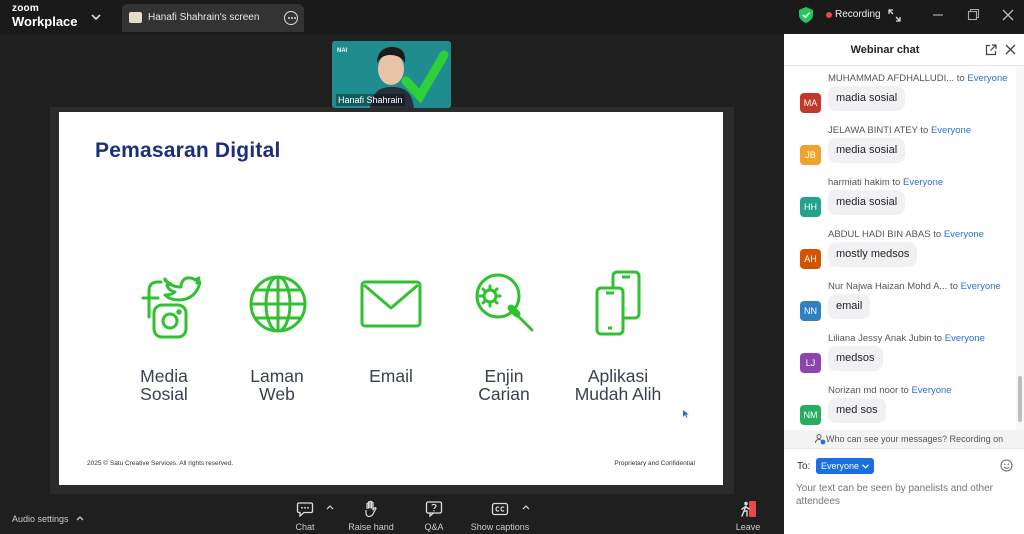  What do you see at coordinates (371, 509) in the screenshot?
I see `hand-icon` at bounding box center [371, 509].